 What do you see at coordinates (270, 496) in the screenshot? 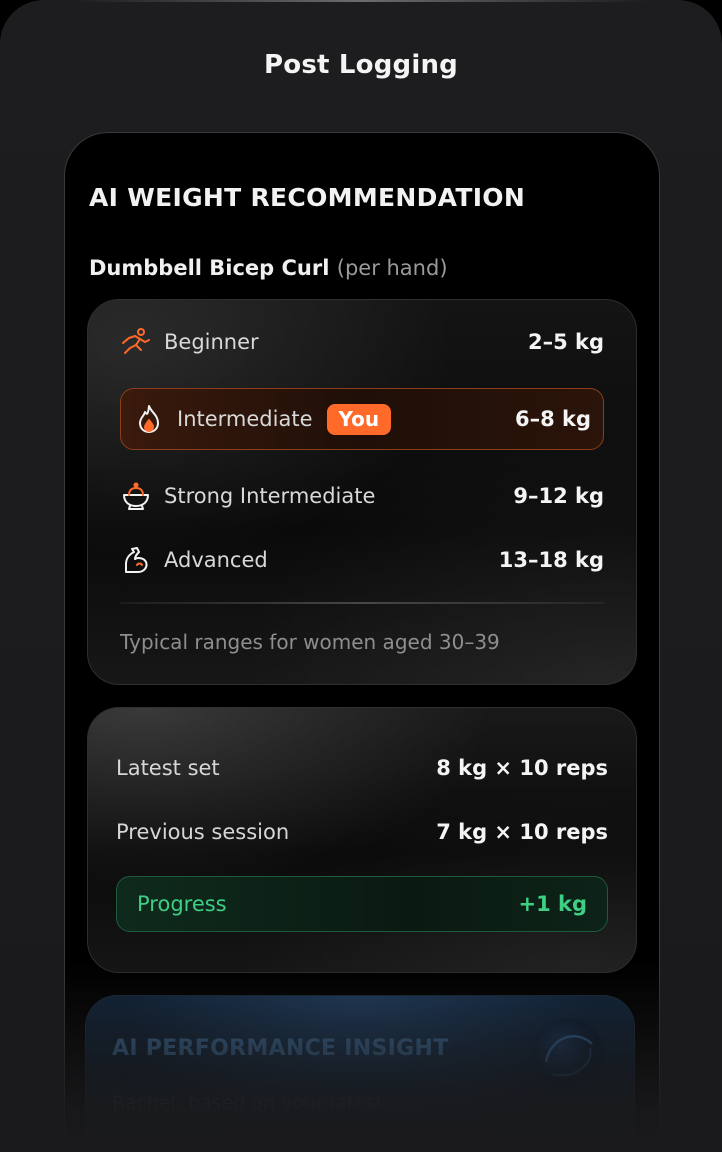
I see `level-name: Strong Intermediate` at bounding box center [270, 496].